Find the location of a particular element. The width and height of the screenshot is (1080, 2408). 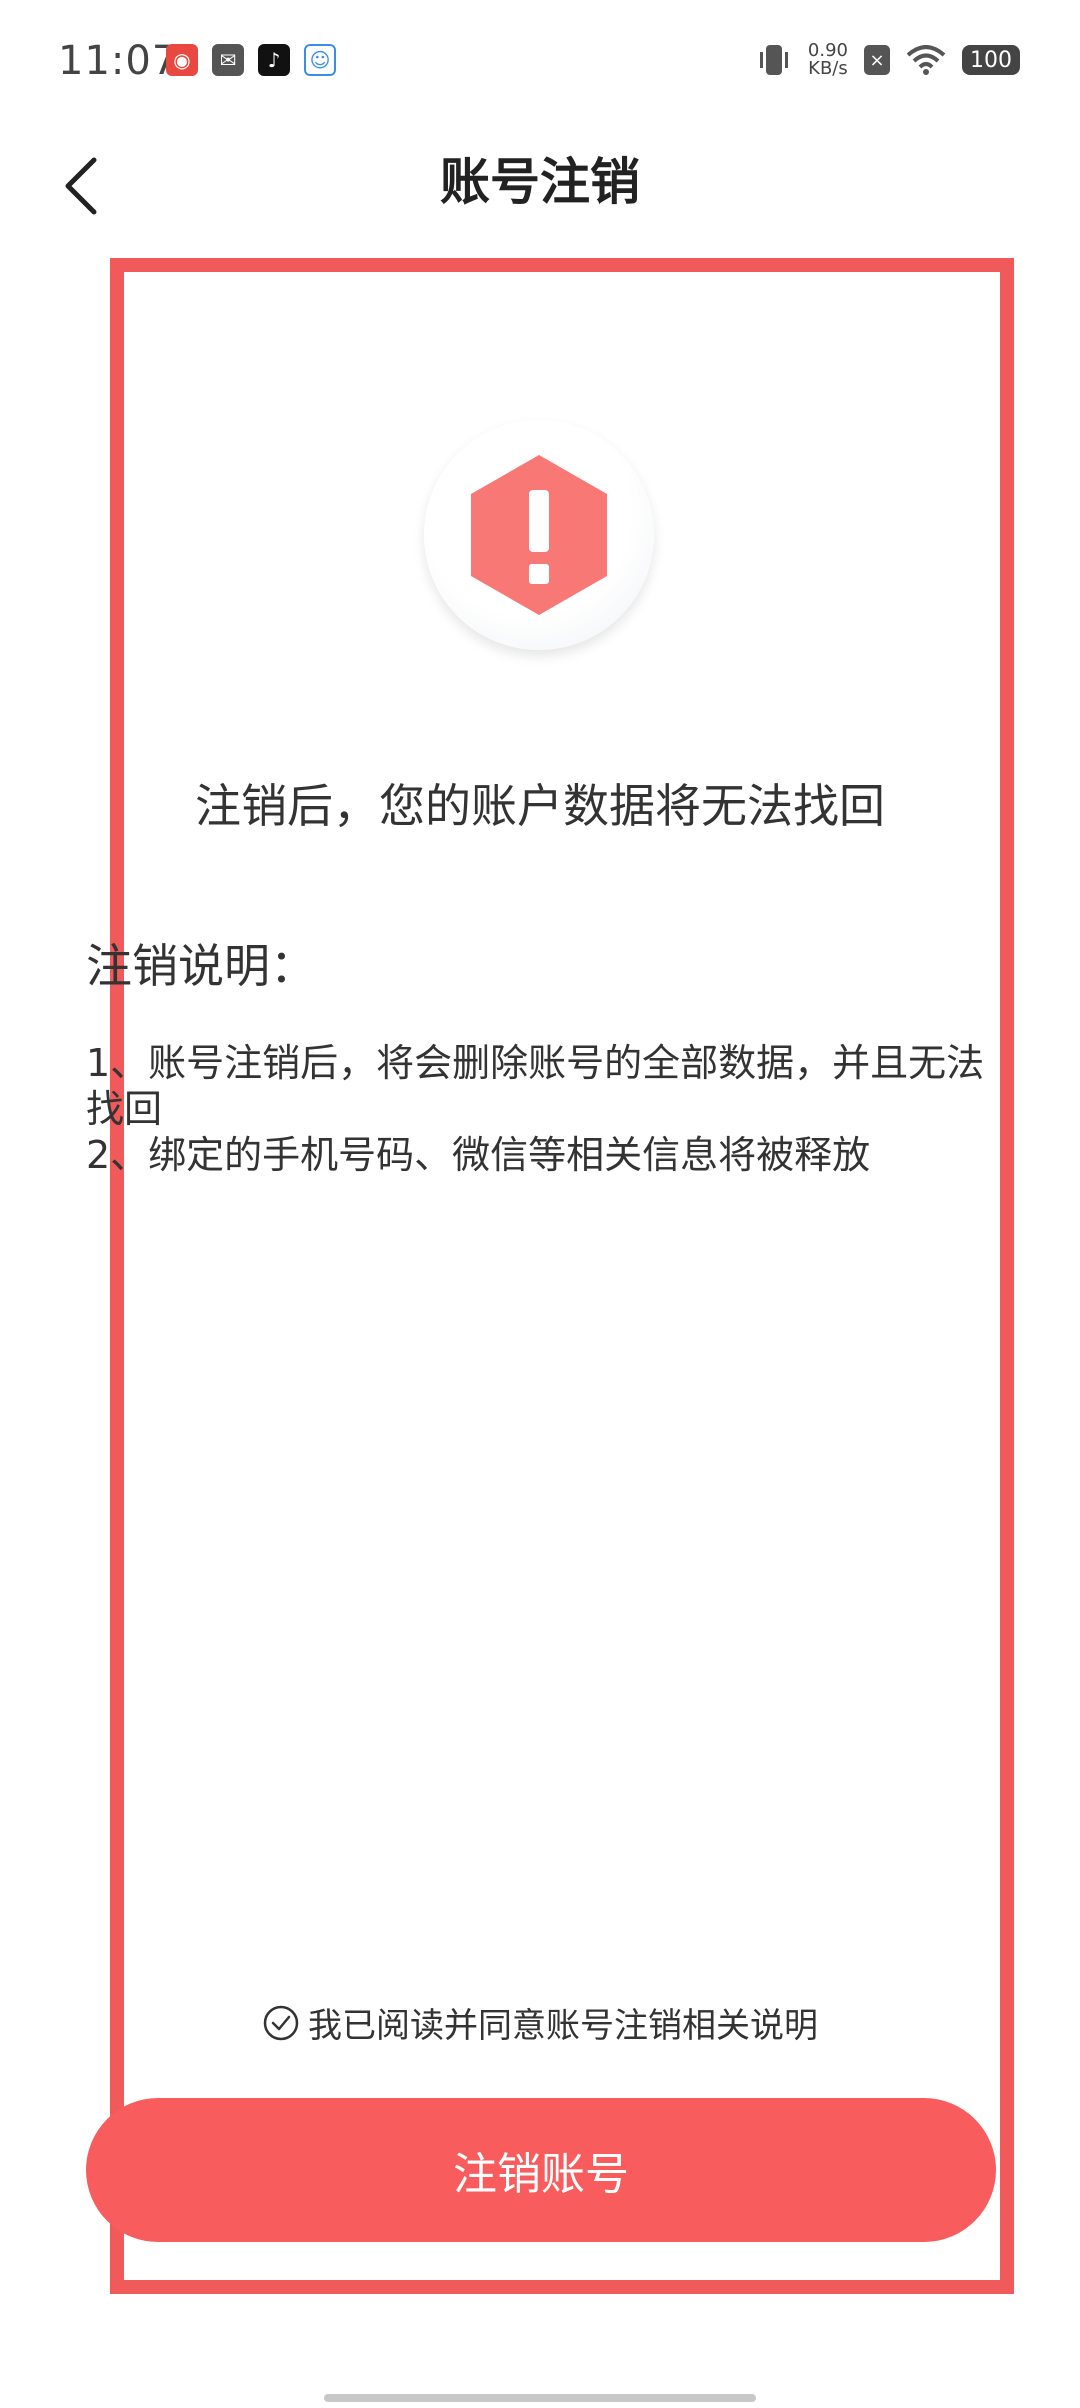

nav-header: 账号注销 is located at coordinates (540, 185).